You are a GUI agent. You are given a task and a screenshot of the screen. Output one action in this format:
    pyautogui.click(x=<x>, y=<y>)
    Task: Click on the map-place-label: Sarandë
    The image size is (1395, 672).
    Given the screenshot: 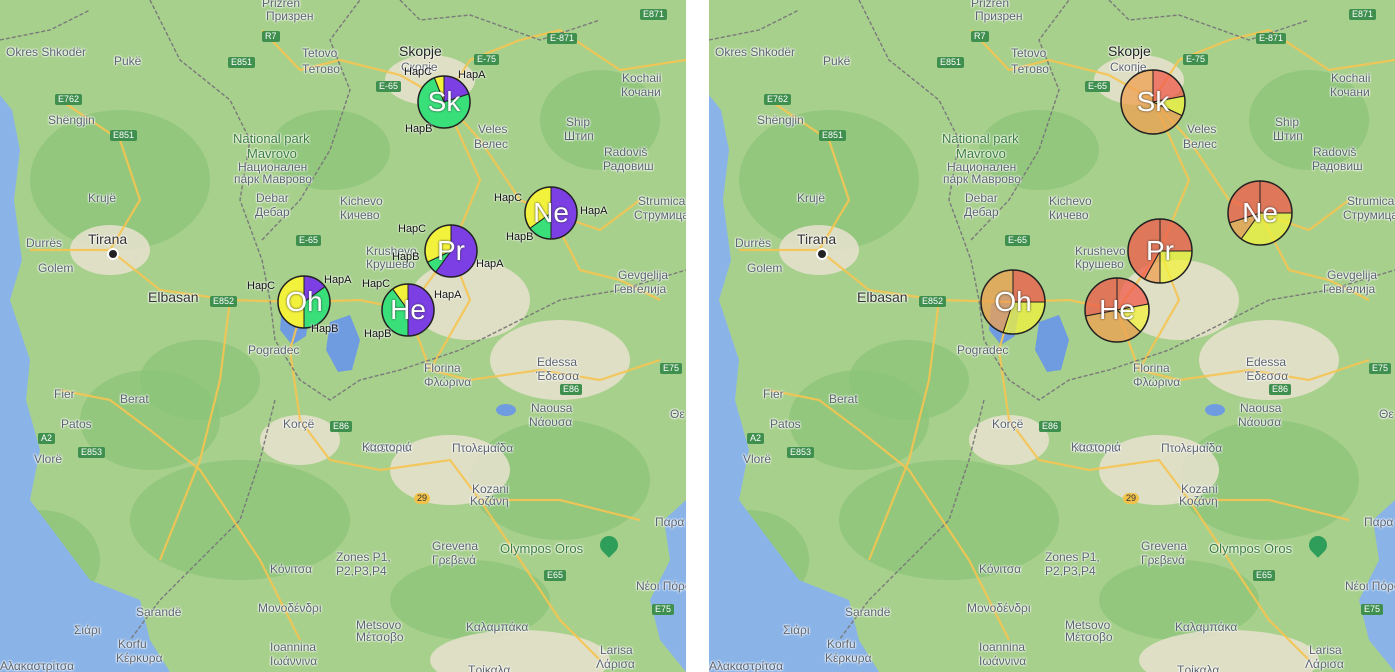 What is the action you would take?
    pyautogui.click(x=159, y=612)
    